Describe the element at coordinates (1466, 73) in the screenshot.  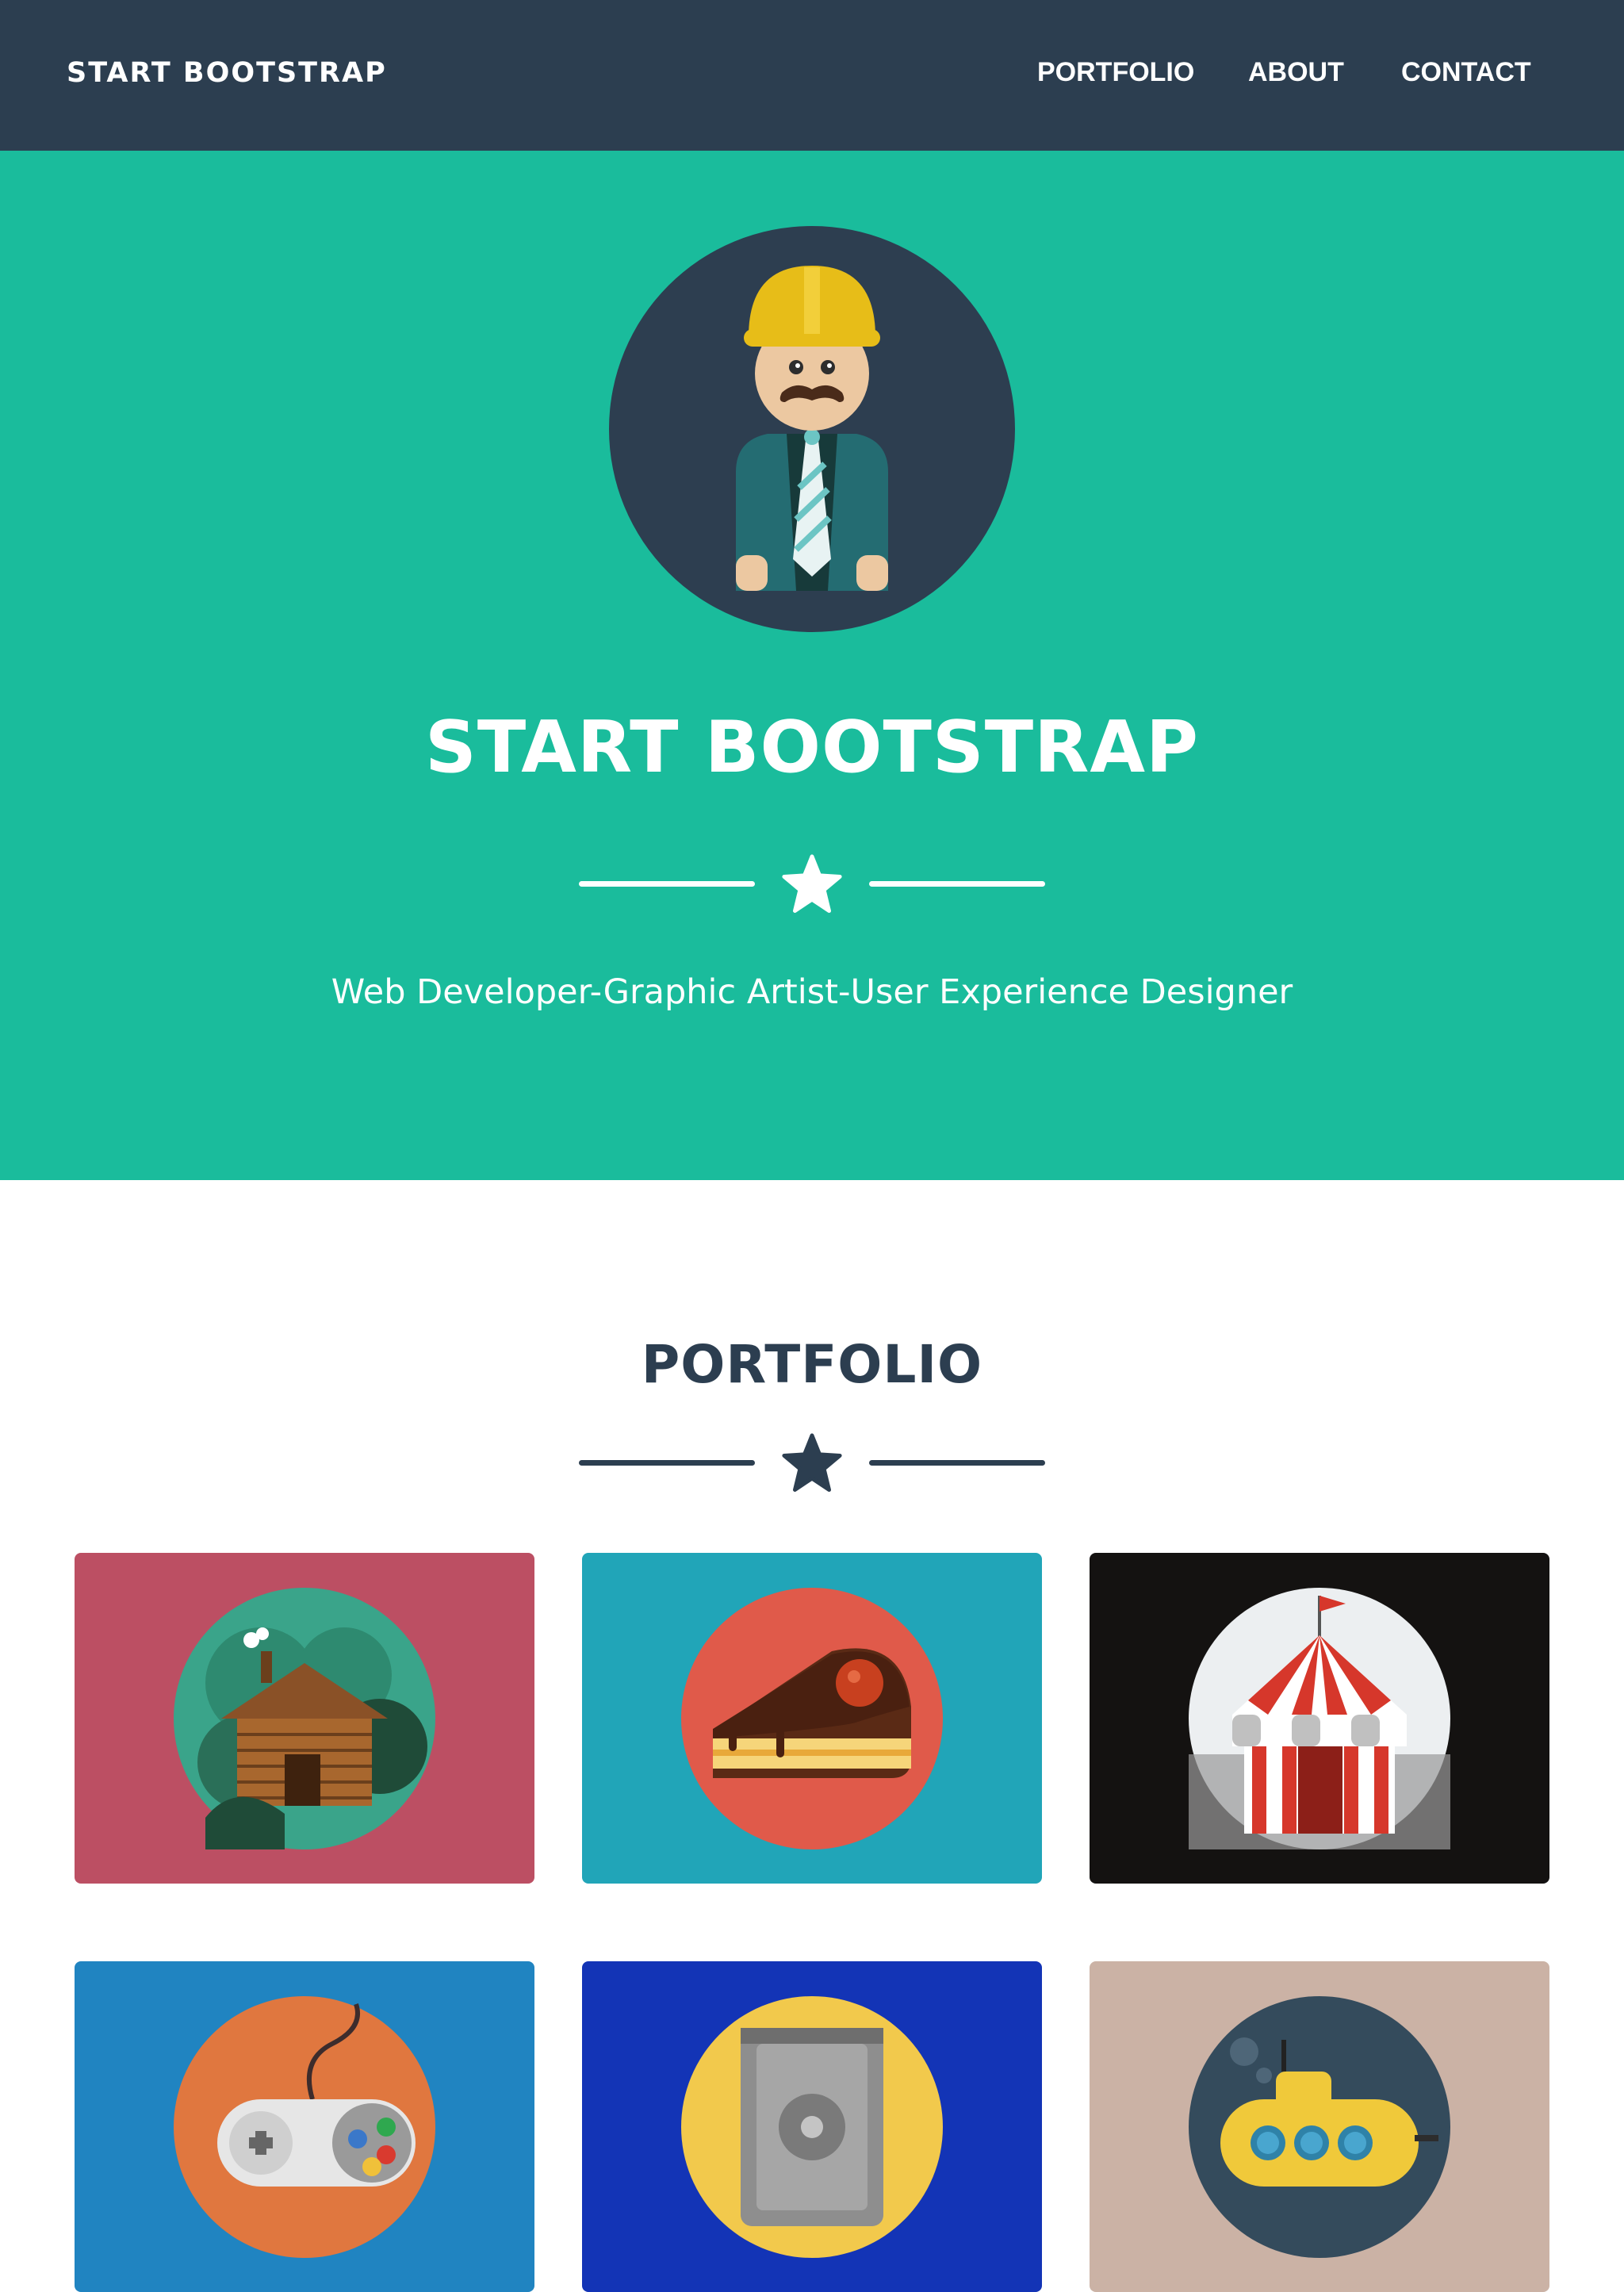
I see `nav-link-contact: CONTACT` at that location.